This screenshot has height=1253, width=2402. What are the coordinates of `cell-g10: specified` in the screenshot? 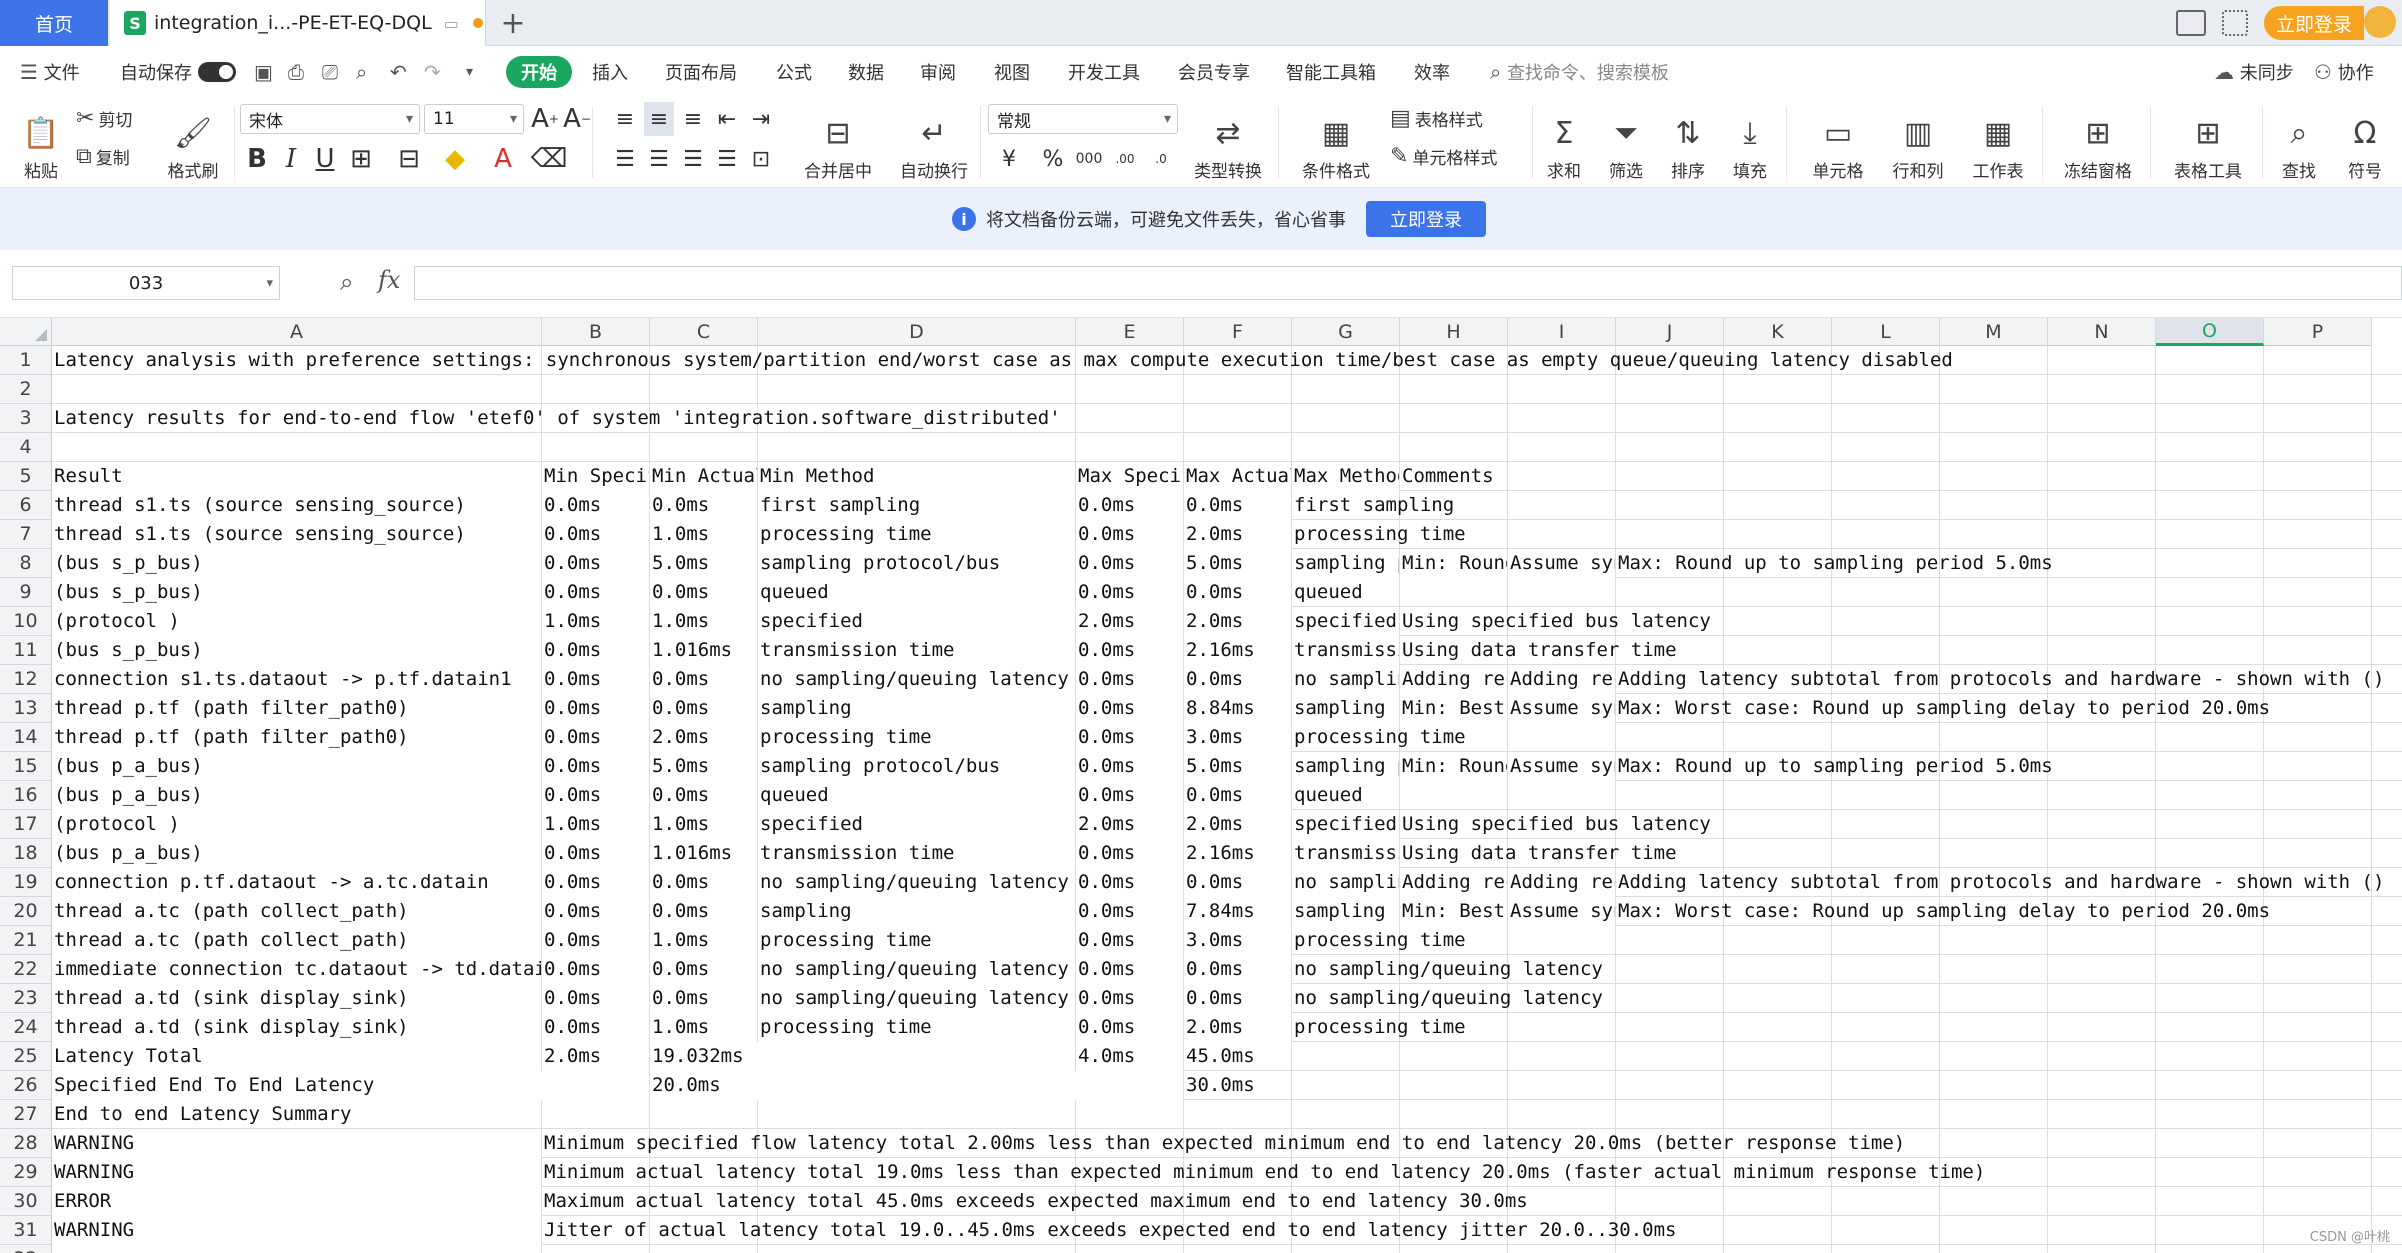 It's located at (1345, 621).